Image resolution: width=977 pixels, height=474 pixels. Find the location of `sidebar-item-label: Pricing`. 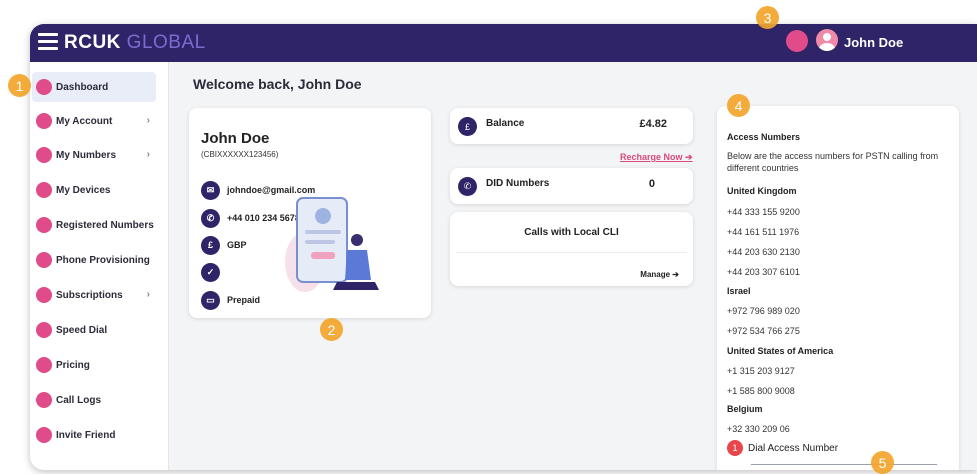

sidebar-item-label: Pricing is located at coordinates (73, 365).